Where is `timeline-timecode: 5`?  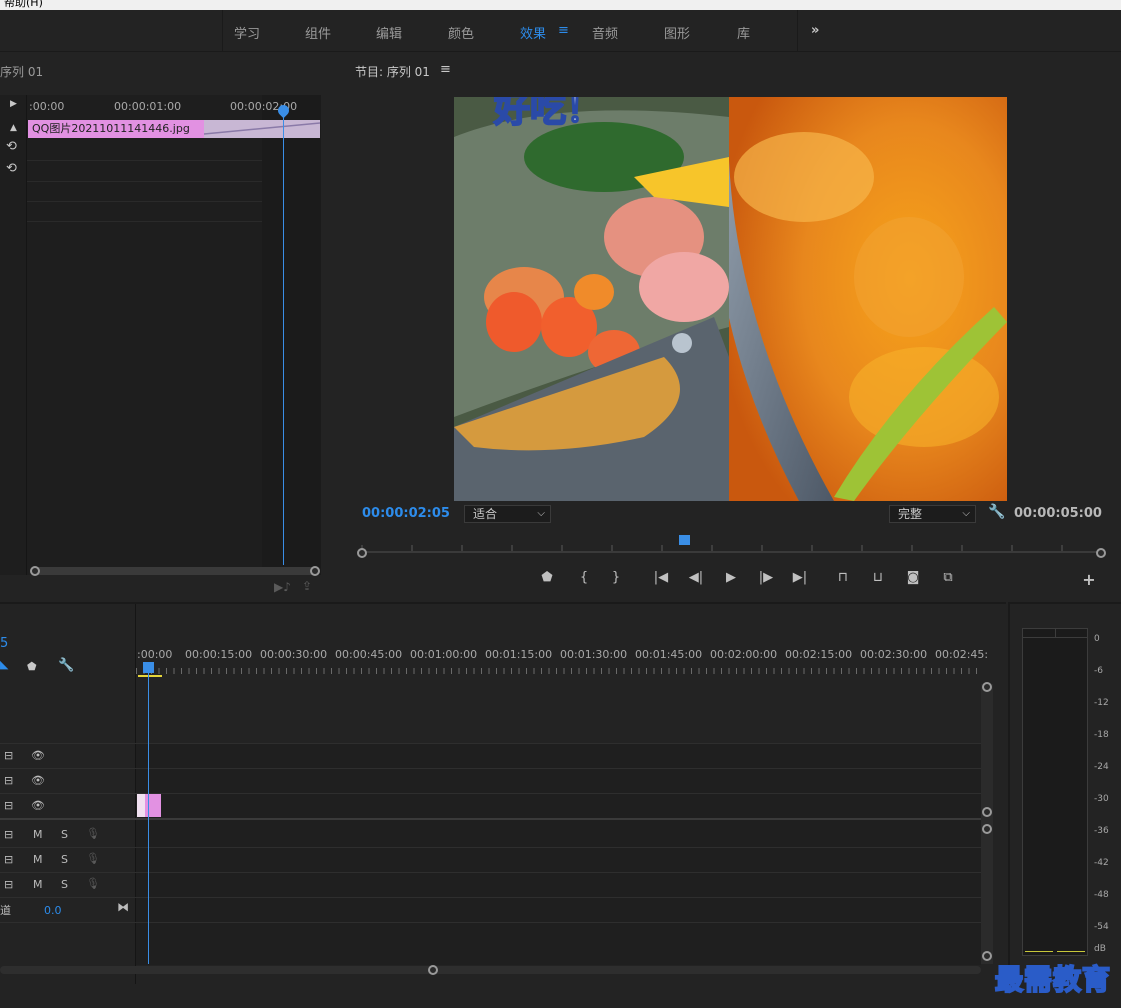 timeline-timecode: 5 is located at coordinates (4, 643).